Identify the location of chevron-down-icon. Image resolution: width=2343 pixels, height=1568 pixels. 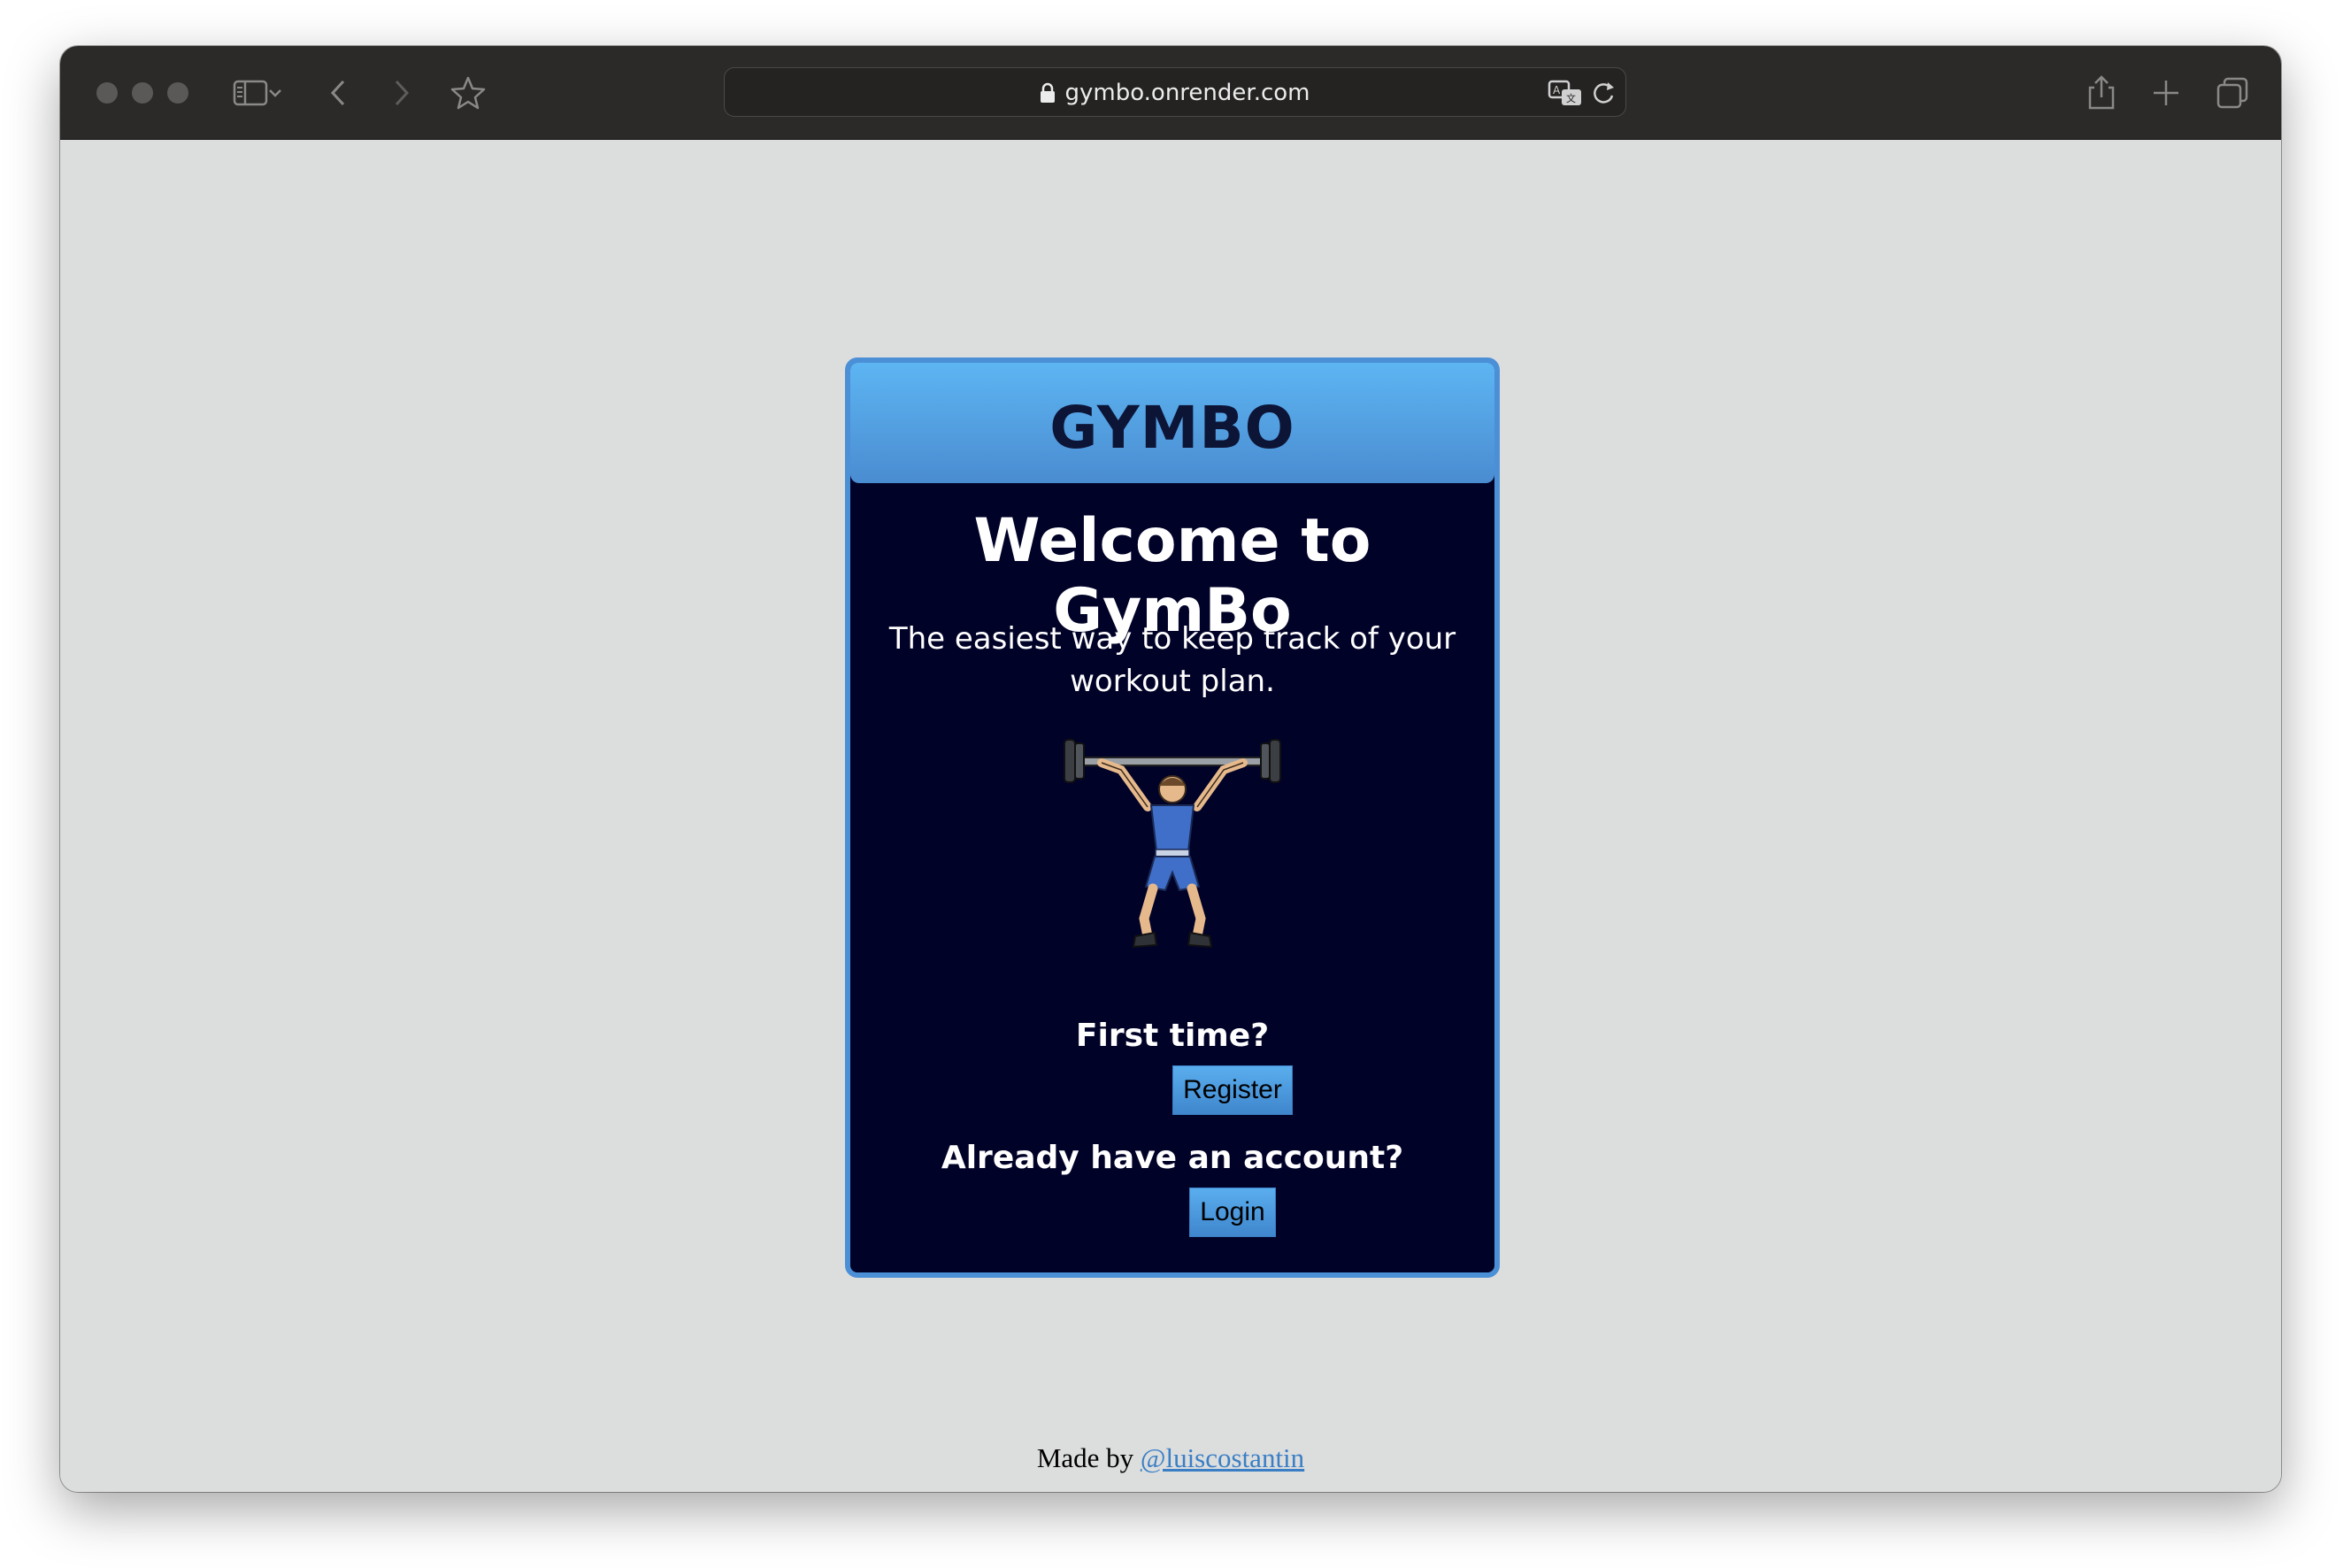
(275, 93).